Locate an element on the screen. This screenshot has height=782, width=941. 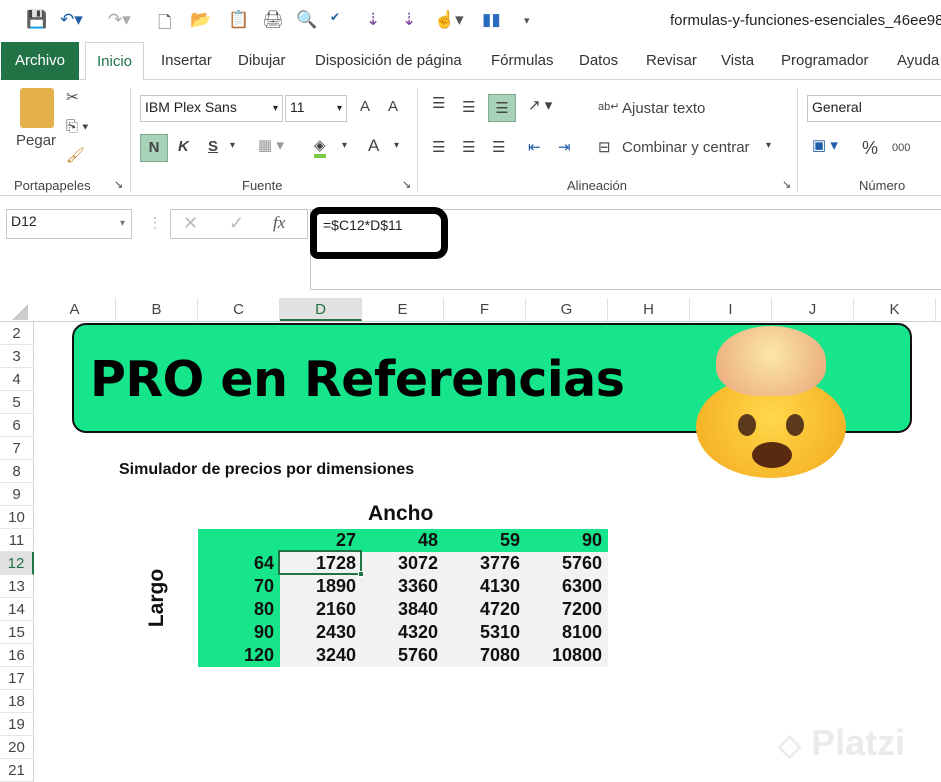
tab-formulas: Fórmulas is located at coordinates (522, 61).